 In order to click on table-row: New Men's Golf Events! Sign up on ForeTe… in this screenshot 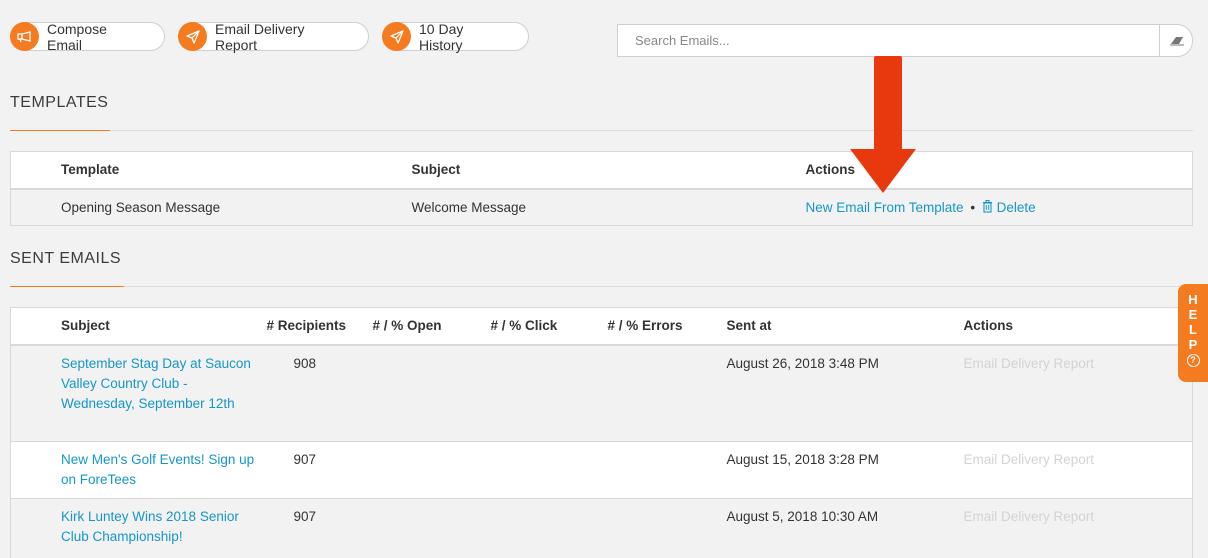, I will do `click(601, 470)`.